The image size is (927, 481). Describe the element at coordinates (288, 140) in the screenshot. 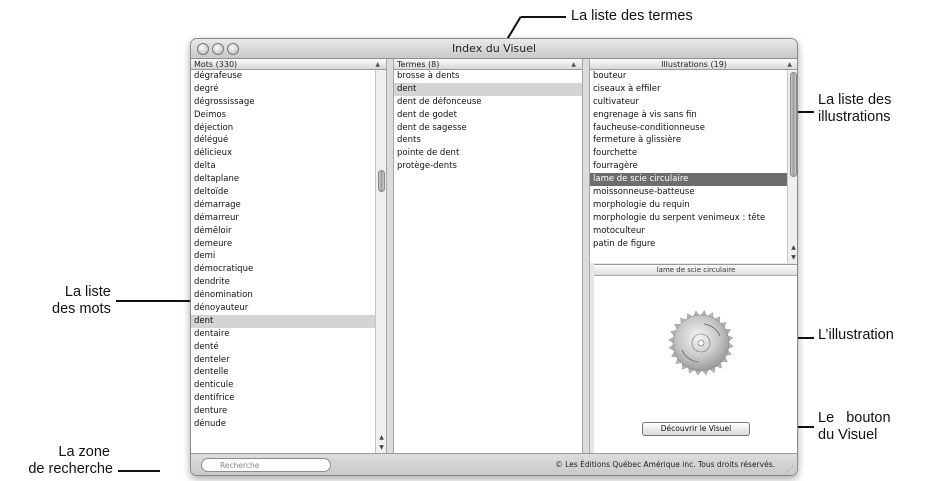

I see `word-list-item: délégué` at that location.